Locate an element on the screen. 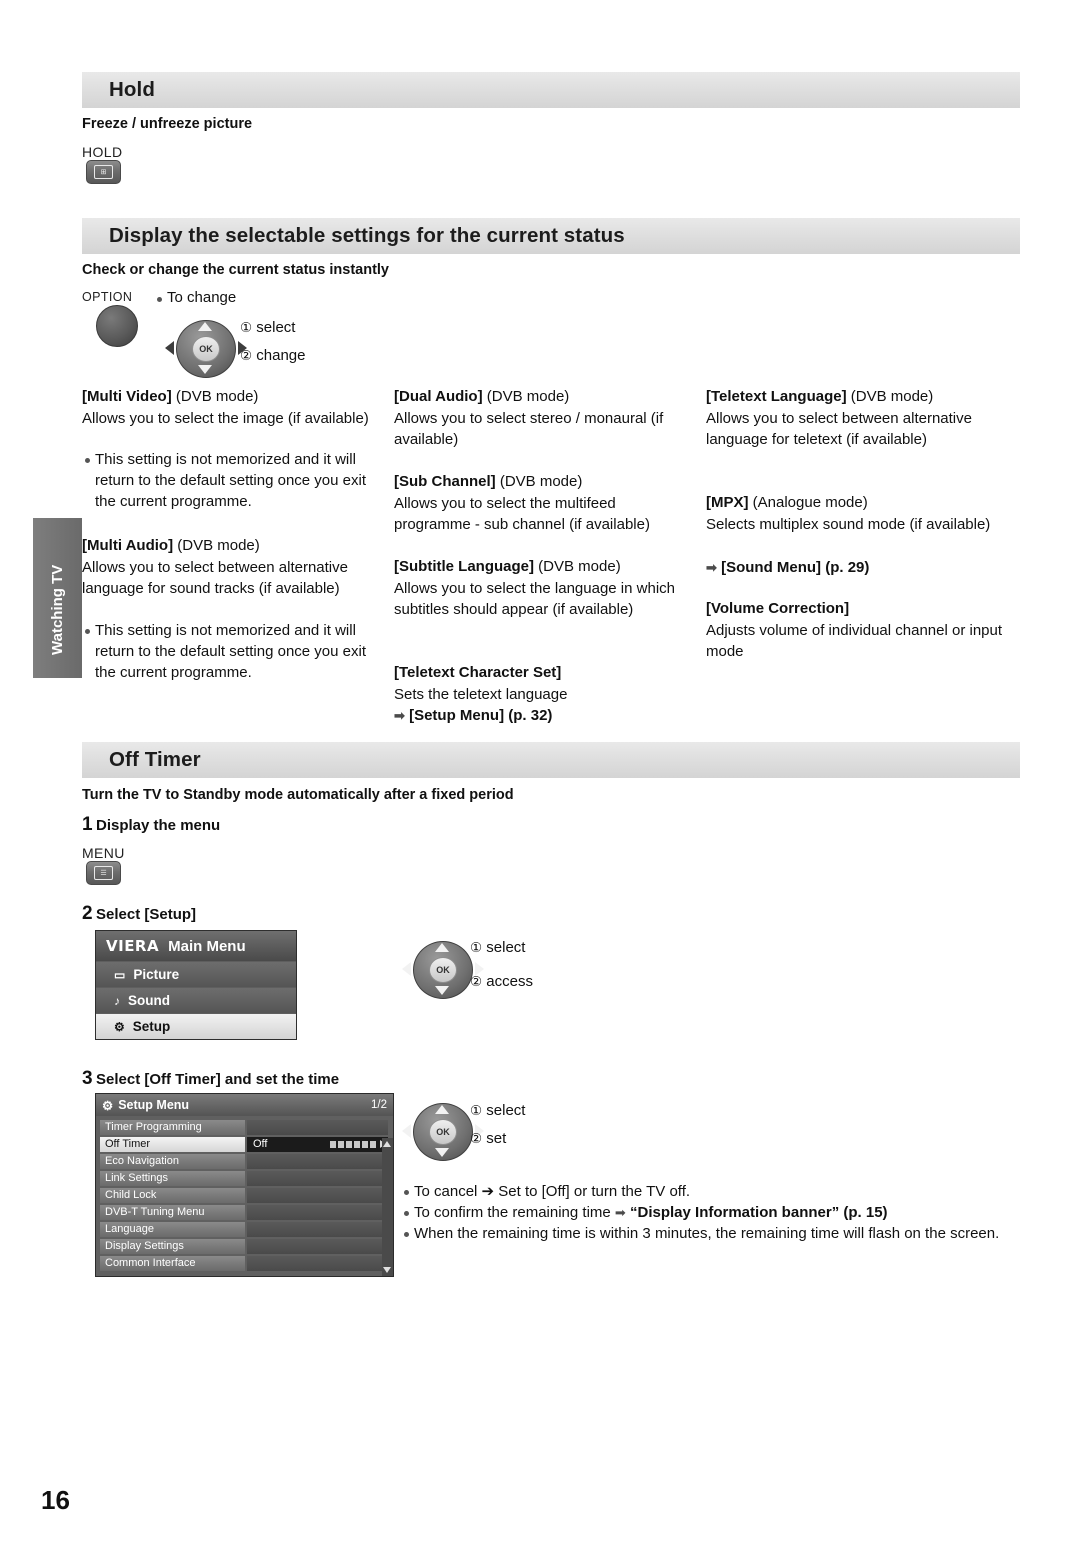  setting-name-volume-correction: [Volume Correction] is located at coordinates (778, 608).